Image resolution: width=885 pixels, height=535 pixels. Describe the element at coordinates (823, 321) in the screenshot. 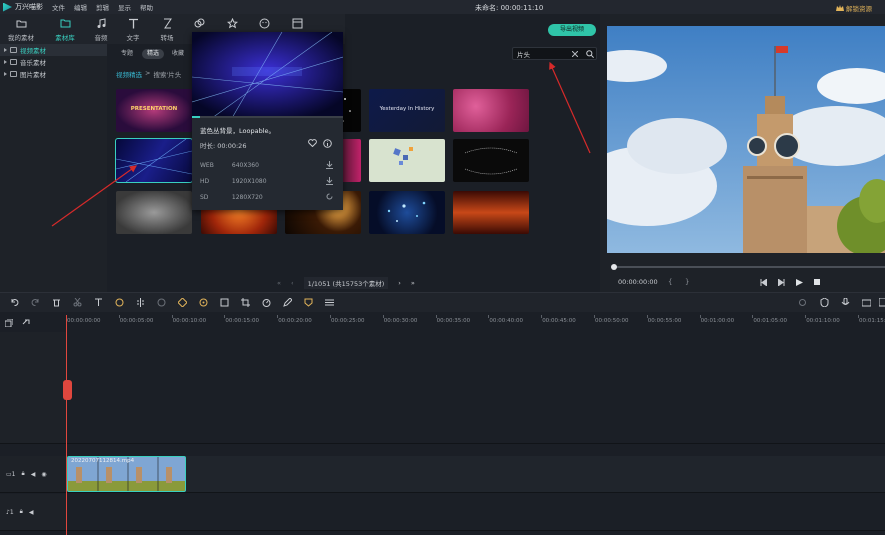

I see `ruler-tick-label: 00:01:10:00` at that location.